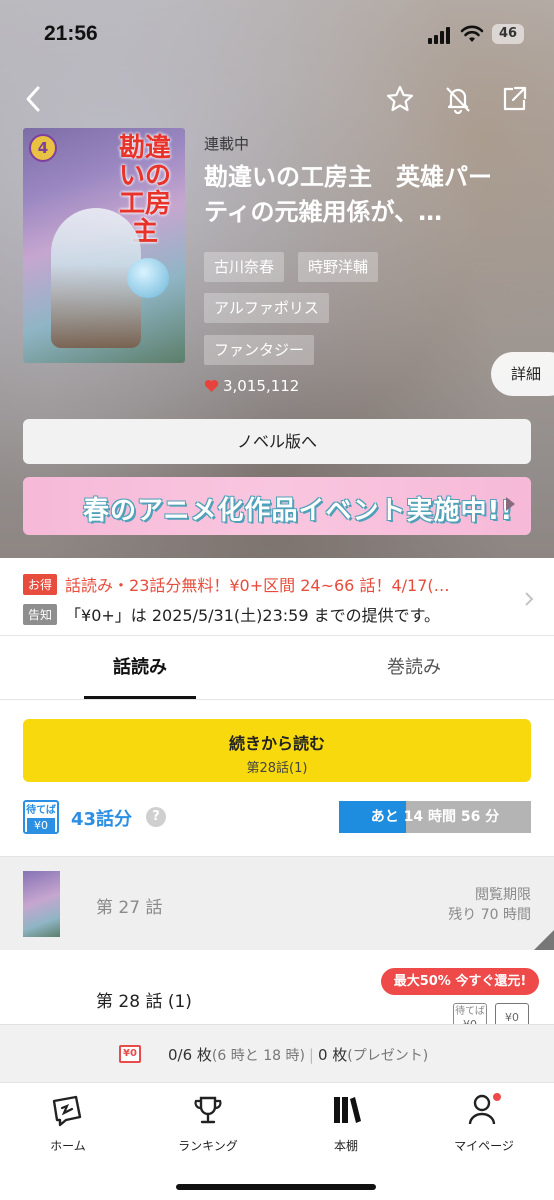 Image resolution: width=554 pixels, height=1200 pixels. What do you see at coordinates (104, 245) in the screenshot?
I see `cover-image: 4 勘違いの工房主` at bounding box center [104, 245].